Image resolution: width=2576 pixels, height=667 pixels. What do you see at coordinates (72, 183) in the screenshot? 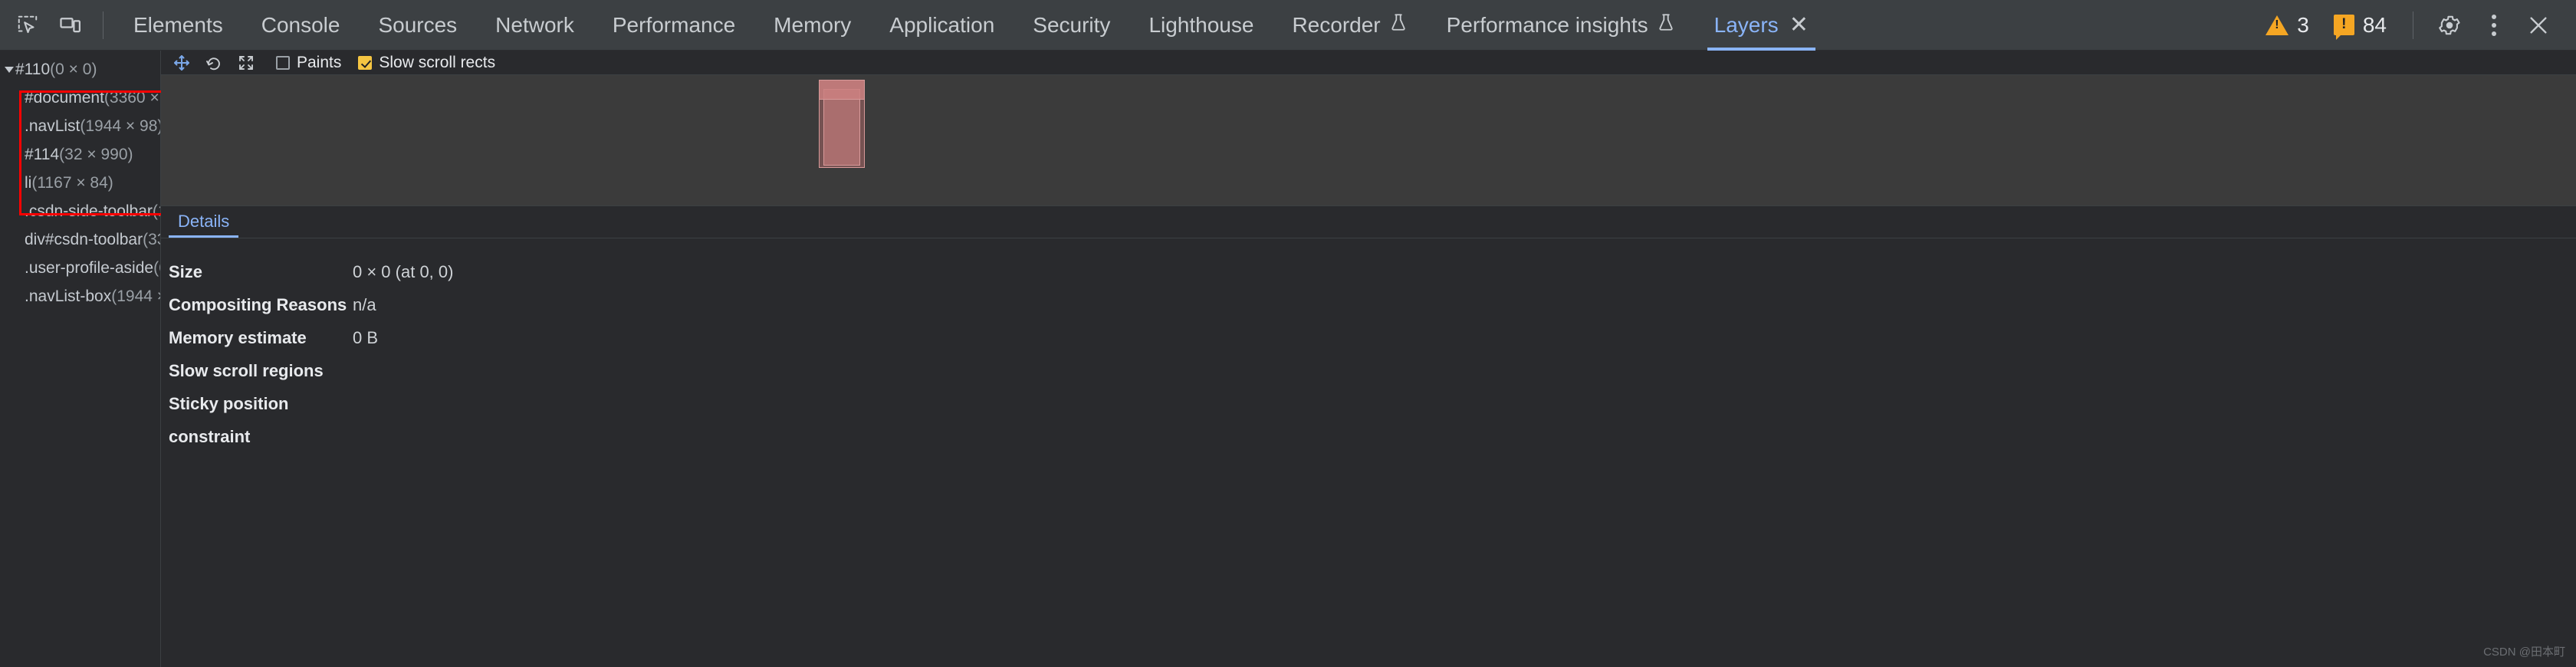
I see `layer-dimensions: (1167 × 84)` at bounding box center [72, 183].